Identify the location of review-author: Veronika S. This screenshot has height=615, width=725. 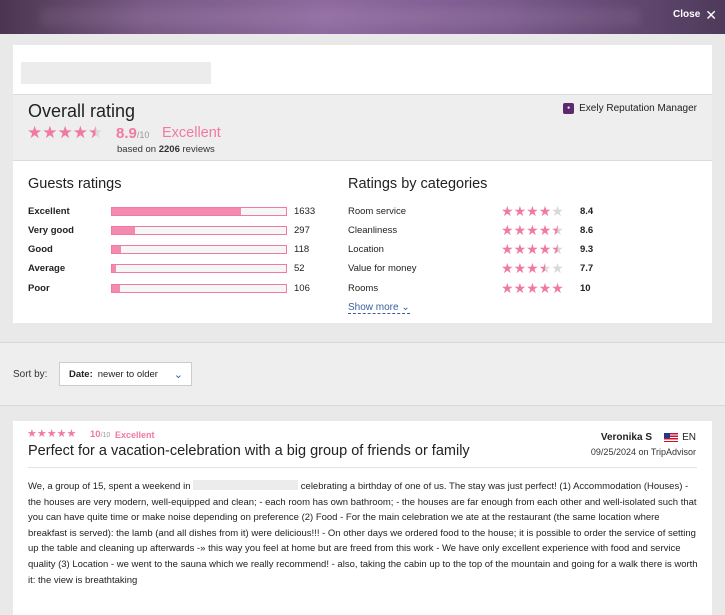
(626, 437).